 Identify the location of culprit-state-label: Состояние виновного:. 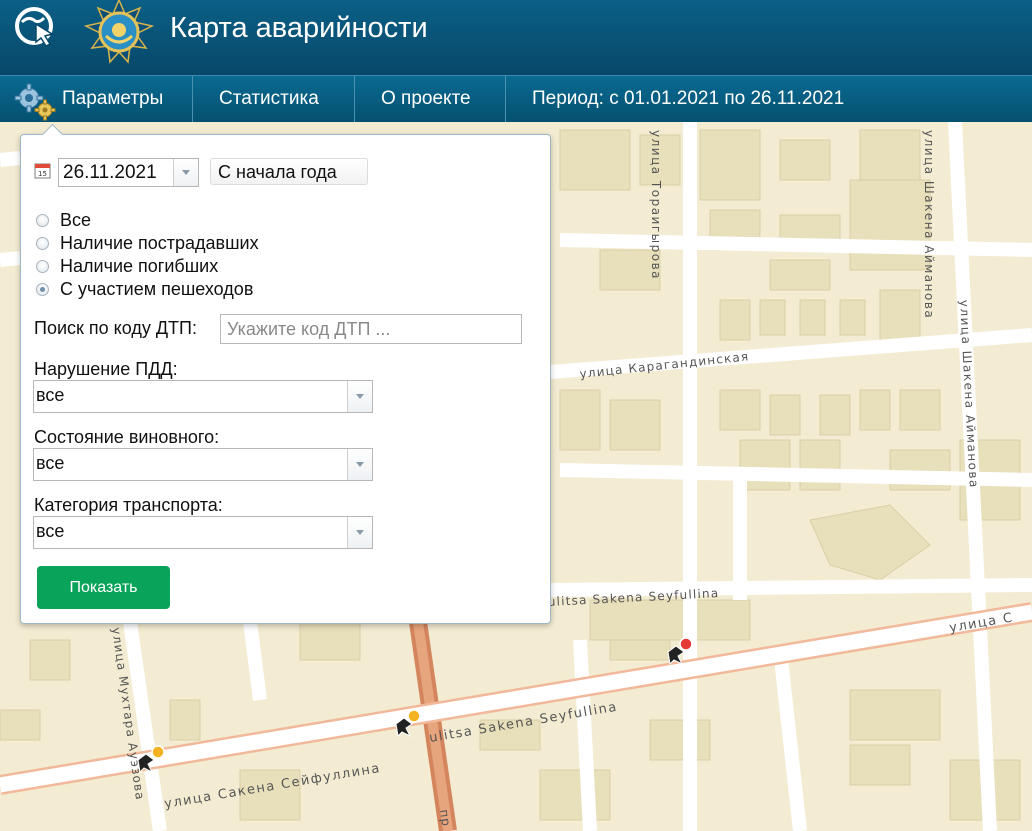
(127, 437).